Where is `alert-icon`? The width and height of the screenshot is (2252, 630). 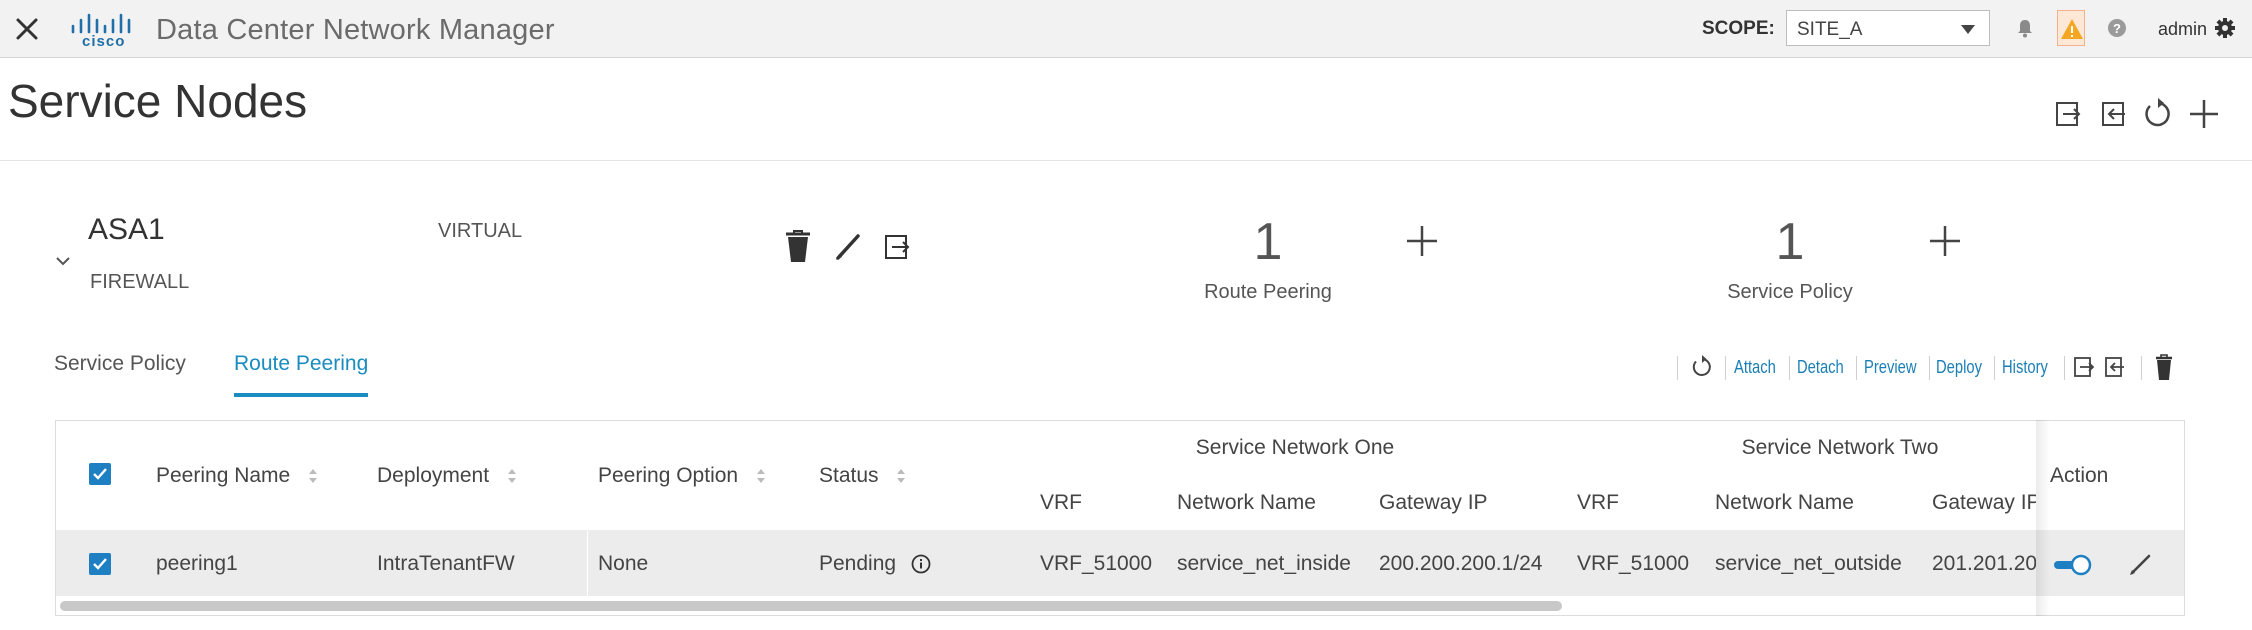 alert-icon is located at coordinates (2072, 29).